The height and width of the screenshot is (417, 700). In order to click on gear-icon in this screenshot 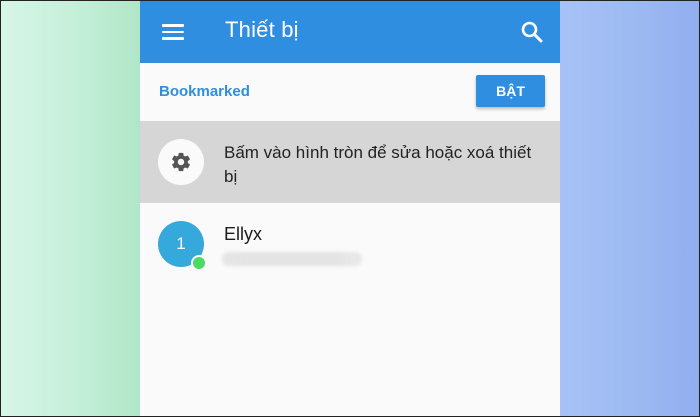, I will do `click(181, 162)`.